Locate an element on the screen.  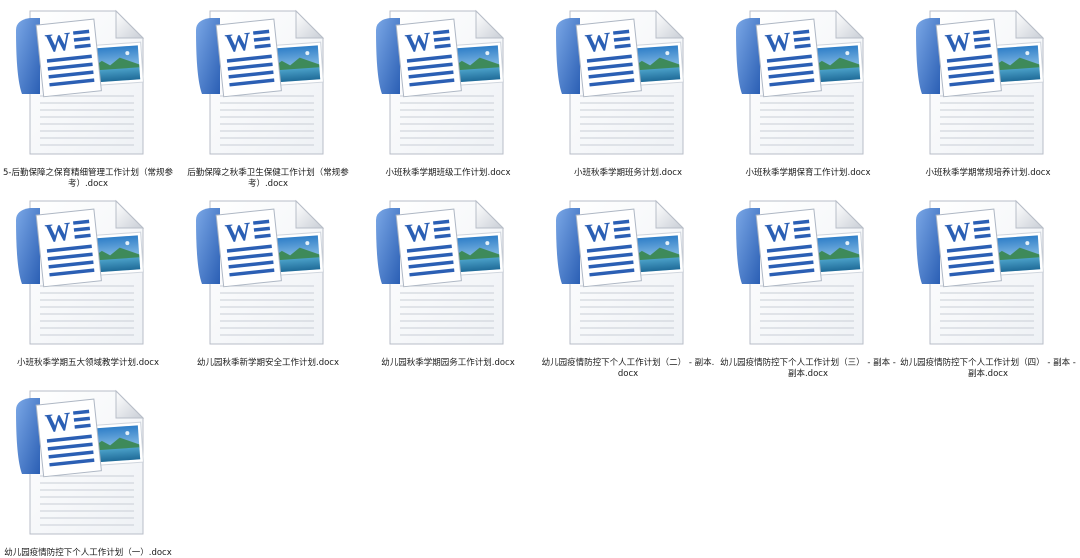
file-item: W 幼儿园疫情防控下个人工作计划（四） - 副本 - 副本.docx is located at coordinates (988, 291).